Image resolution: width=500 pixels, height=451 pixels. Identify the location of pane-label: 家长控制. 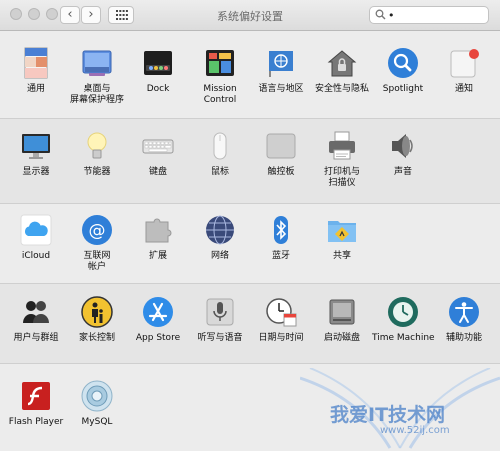
(96, 338).